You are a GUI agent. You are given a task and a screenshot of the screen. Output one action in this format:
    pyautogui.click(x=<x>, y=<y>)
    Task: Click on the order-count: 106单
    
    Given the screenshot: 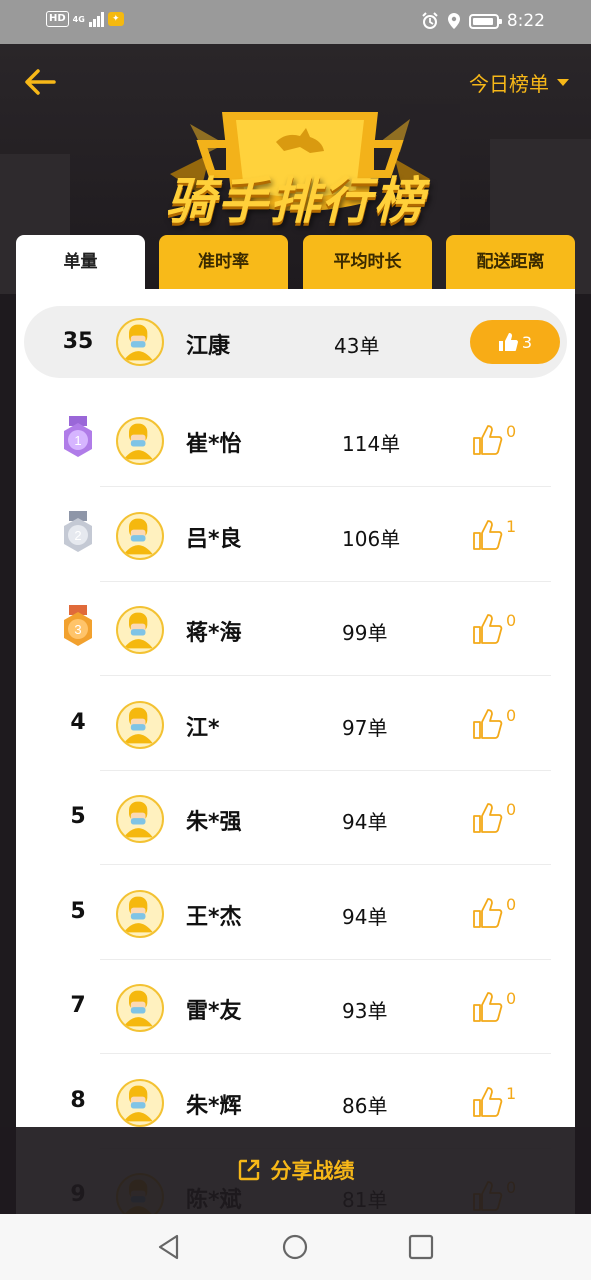 What is the action you would take?
    pyautogui.click(x=371, y=538)
    